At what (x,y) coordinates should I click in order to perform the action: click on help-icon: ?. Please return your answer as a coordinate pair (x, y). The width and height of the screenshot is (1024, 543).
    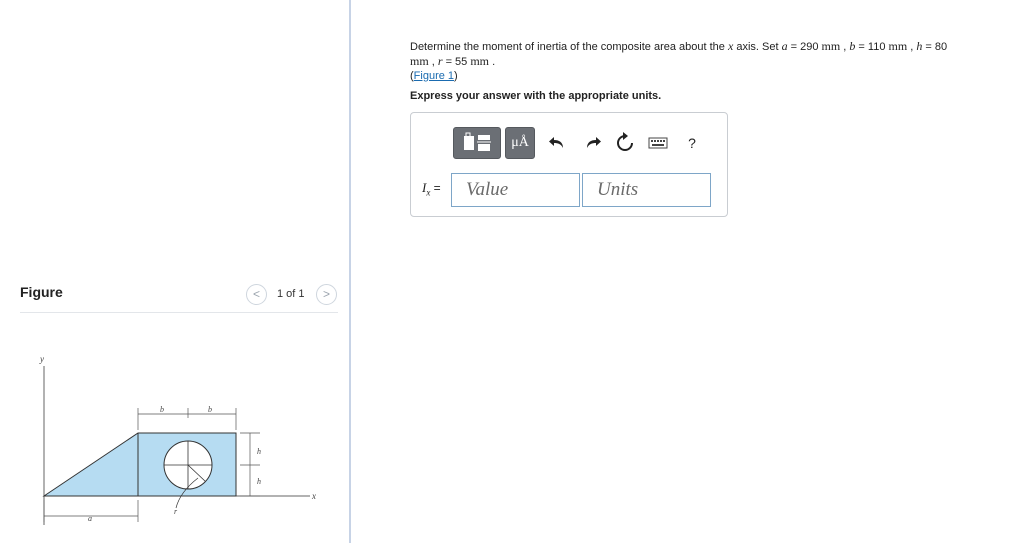
    Looking at the image, I should click on (692, 143).